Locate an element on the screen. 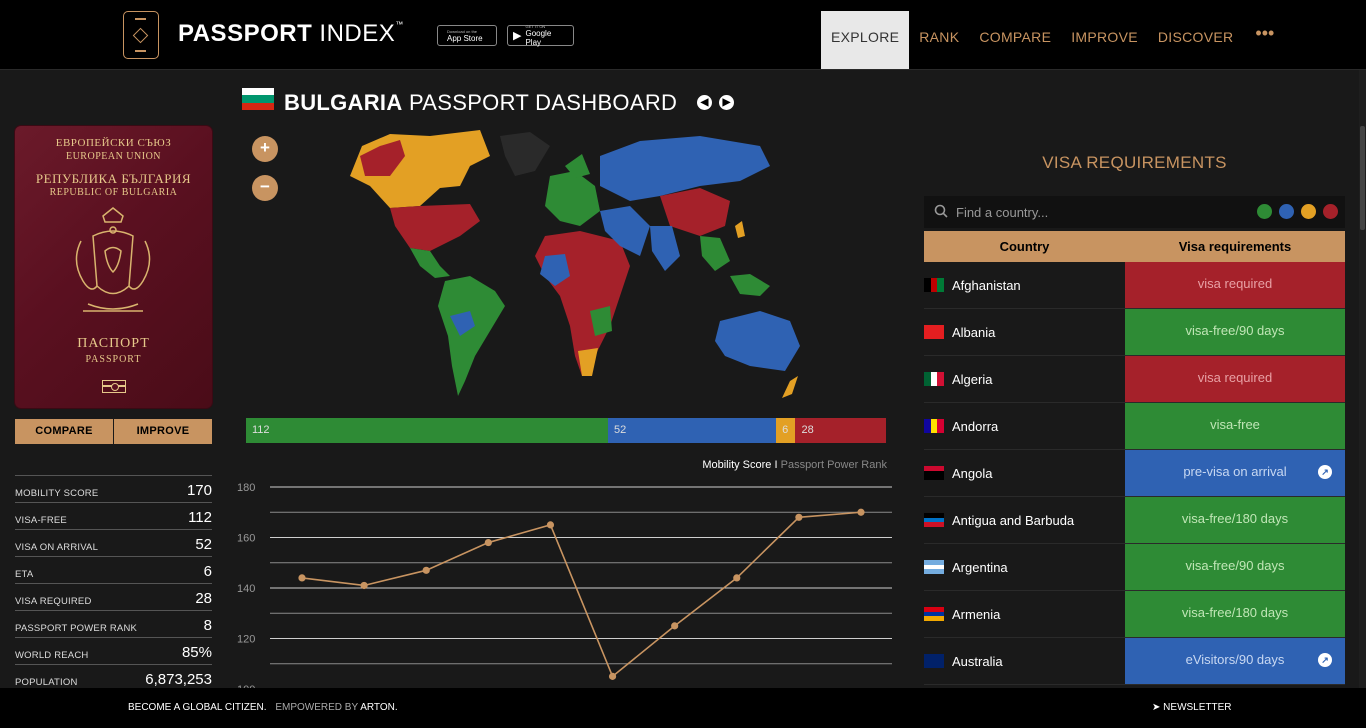 This screenshot has height=728, width=1366. nav-compare: COMPARE is located at coordinates (1015, 40).